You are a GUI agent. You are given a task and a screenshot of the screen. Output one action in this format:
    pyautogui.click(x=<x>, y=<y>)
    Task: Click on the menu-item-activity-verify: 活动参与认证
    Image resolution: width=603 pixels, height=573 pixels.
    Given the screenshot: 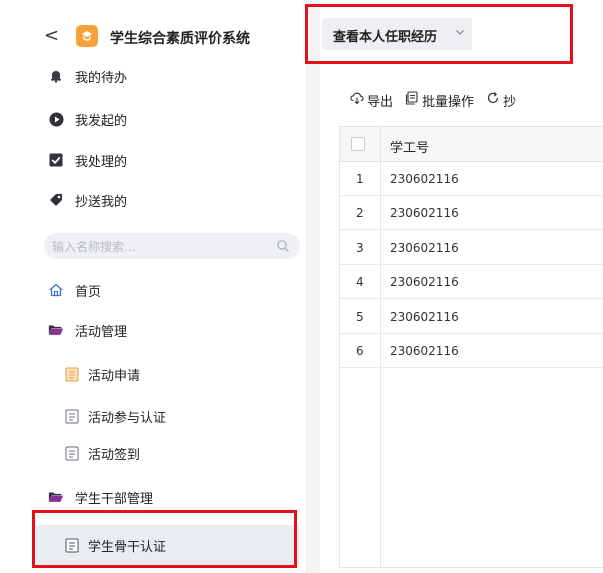 What is the action you would take?
    pyautogui.click(x=153, y=416)
    